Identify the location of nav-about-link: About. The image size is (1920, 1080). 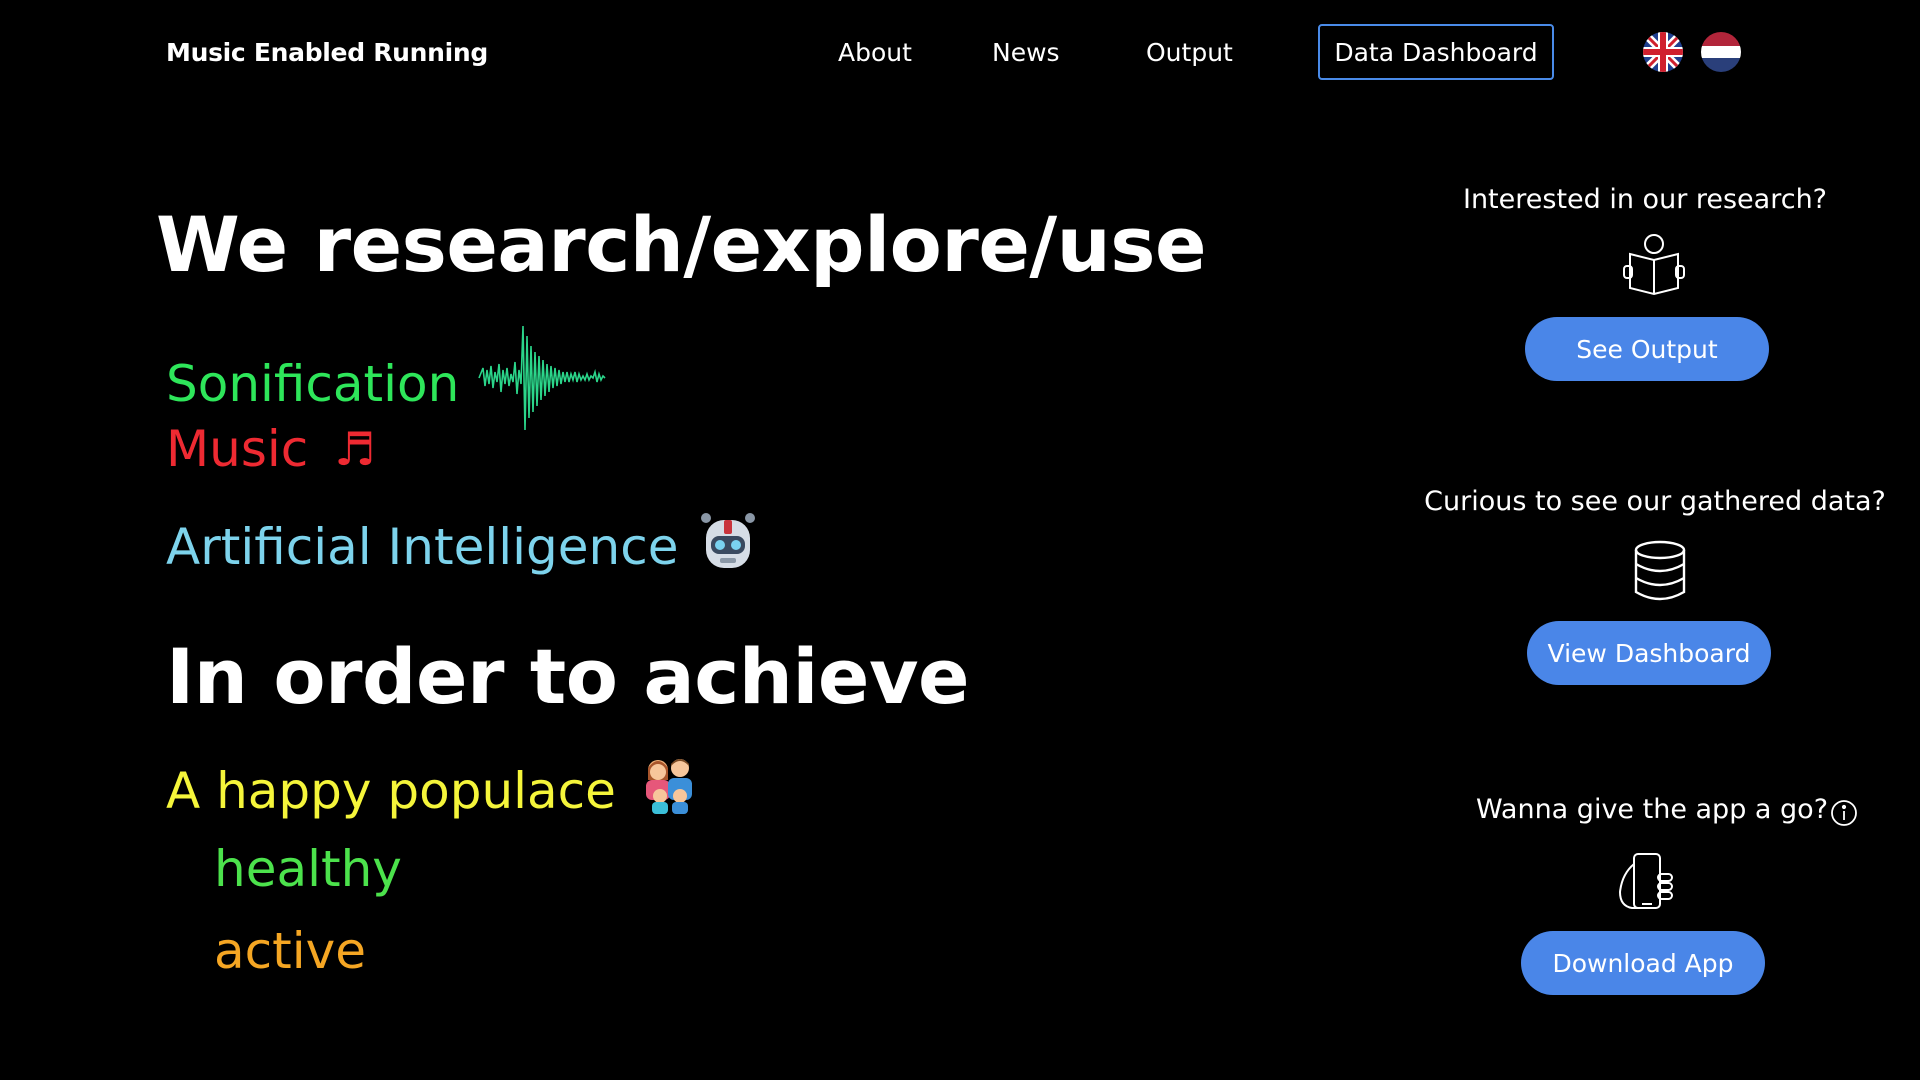
(875, 52).